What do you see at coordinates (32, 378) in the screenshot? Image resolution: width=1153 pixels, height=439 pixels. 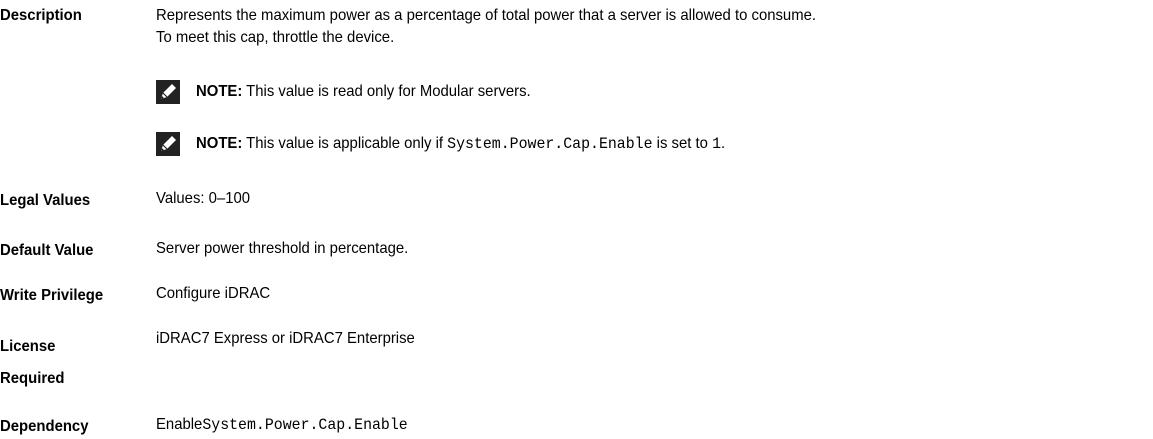 I see `license-required-label-line-2: Required` at bounding box center [32, 378].